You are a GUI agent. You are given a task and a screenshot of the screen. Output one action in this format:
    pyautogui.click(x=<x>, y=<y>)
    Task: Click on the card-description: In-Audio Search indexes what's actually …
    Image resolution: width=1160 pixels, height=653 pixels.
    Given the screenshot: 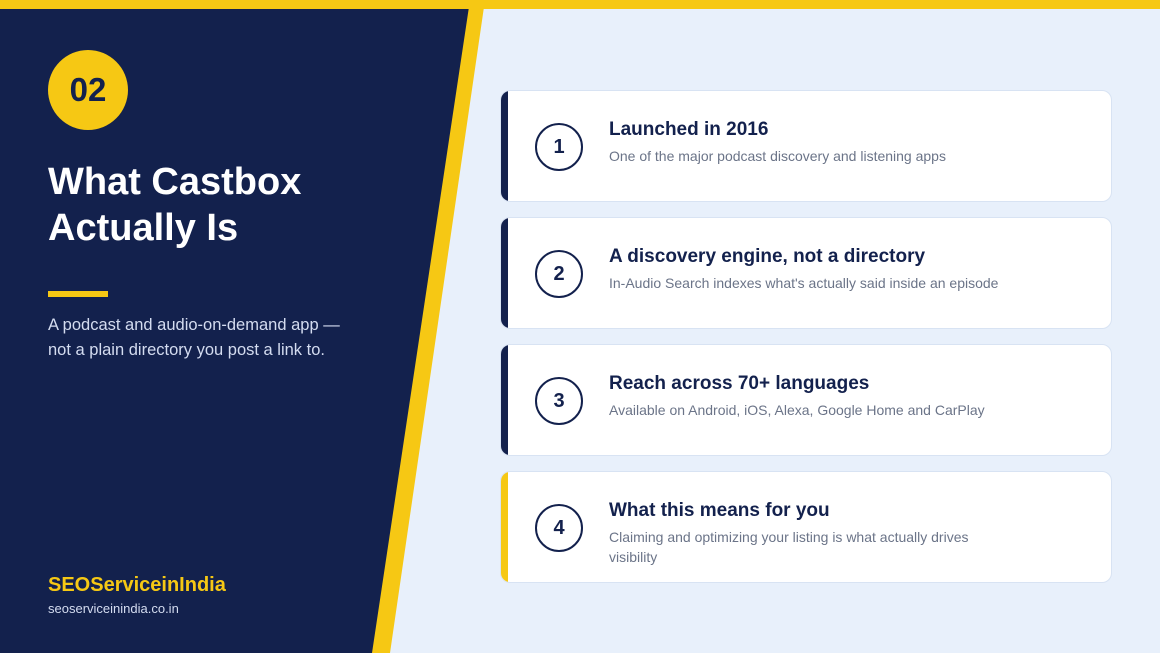 What is the action you would take?
    pyautogui.click(x=804, y=283)
    